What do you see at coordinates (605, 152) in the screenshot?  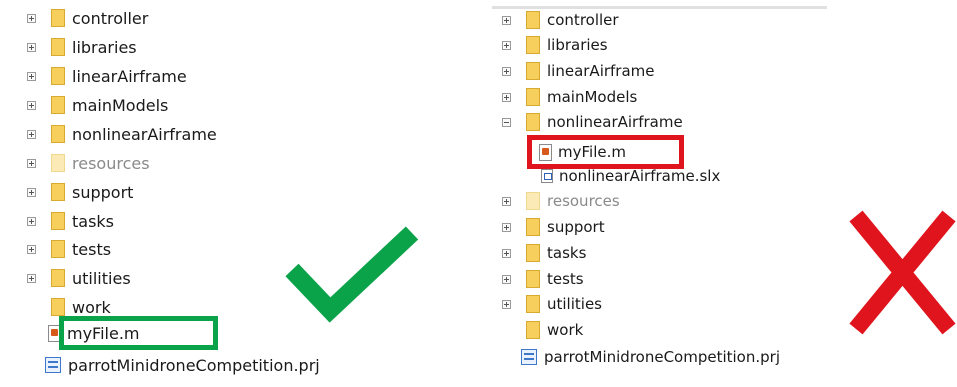 I see `wrong-highlight-box` at bounding box center [605, 152].